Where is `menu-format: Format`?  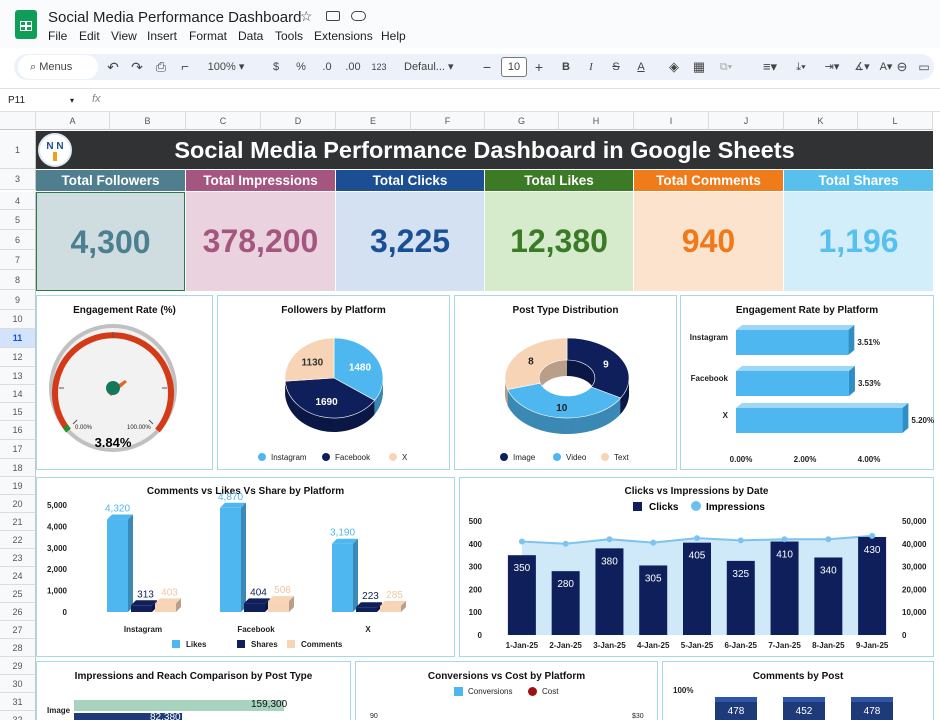 menu-format: Format is located at coordinates (208, 36).